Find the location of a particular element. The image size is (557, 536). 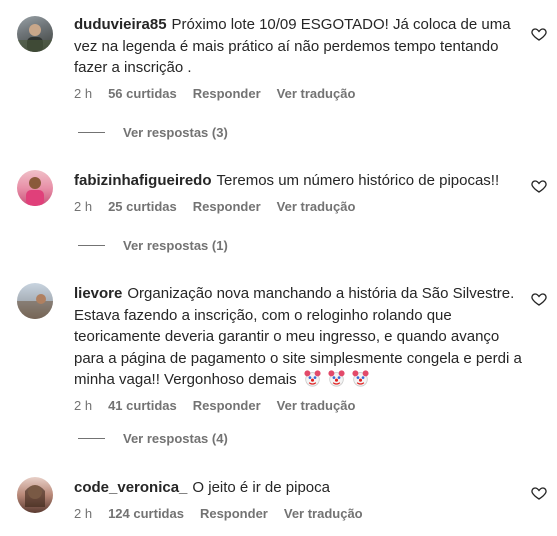

view-replies-label: Ver respostas (3) is located at coordinates (175, 132).